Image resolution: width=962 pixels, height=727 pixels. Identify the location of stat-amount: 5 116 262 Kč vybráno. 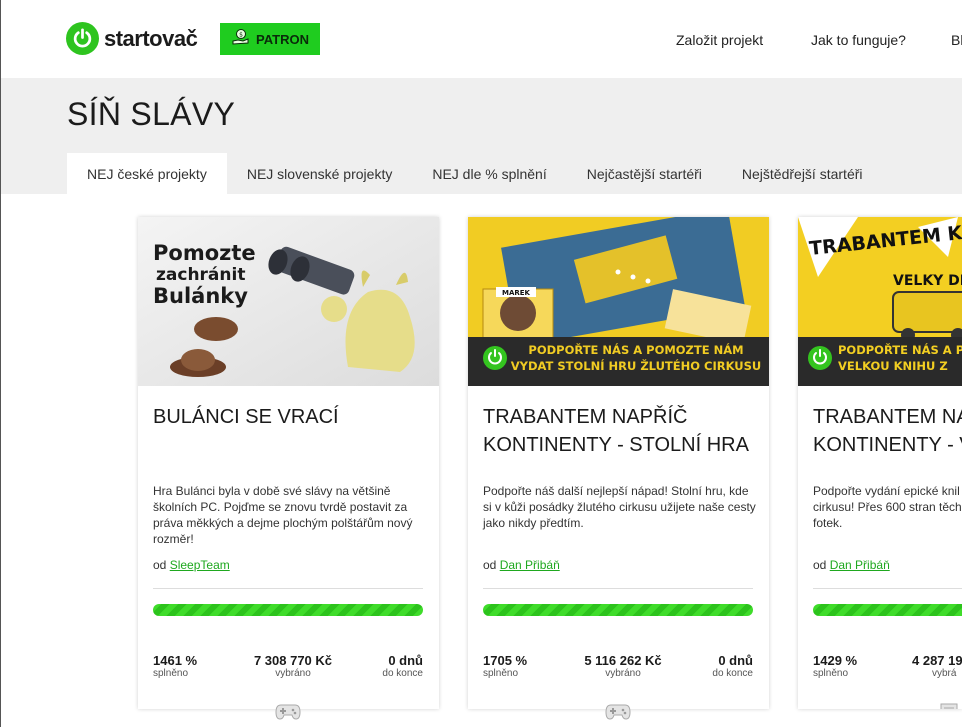
(623, 666).